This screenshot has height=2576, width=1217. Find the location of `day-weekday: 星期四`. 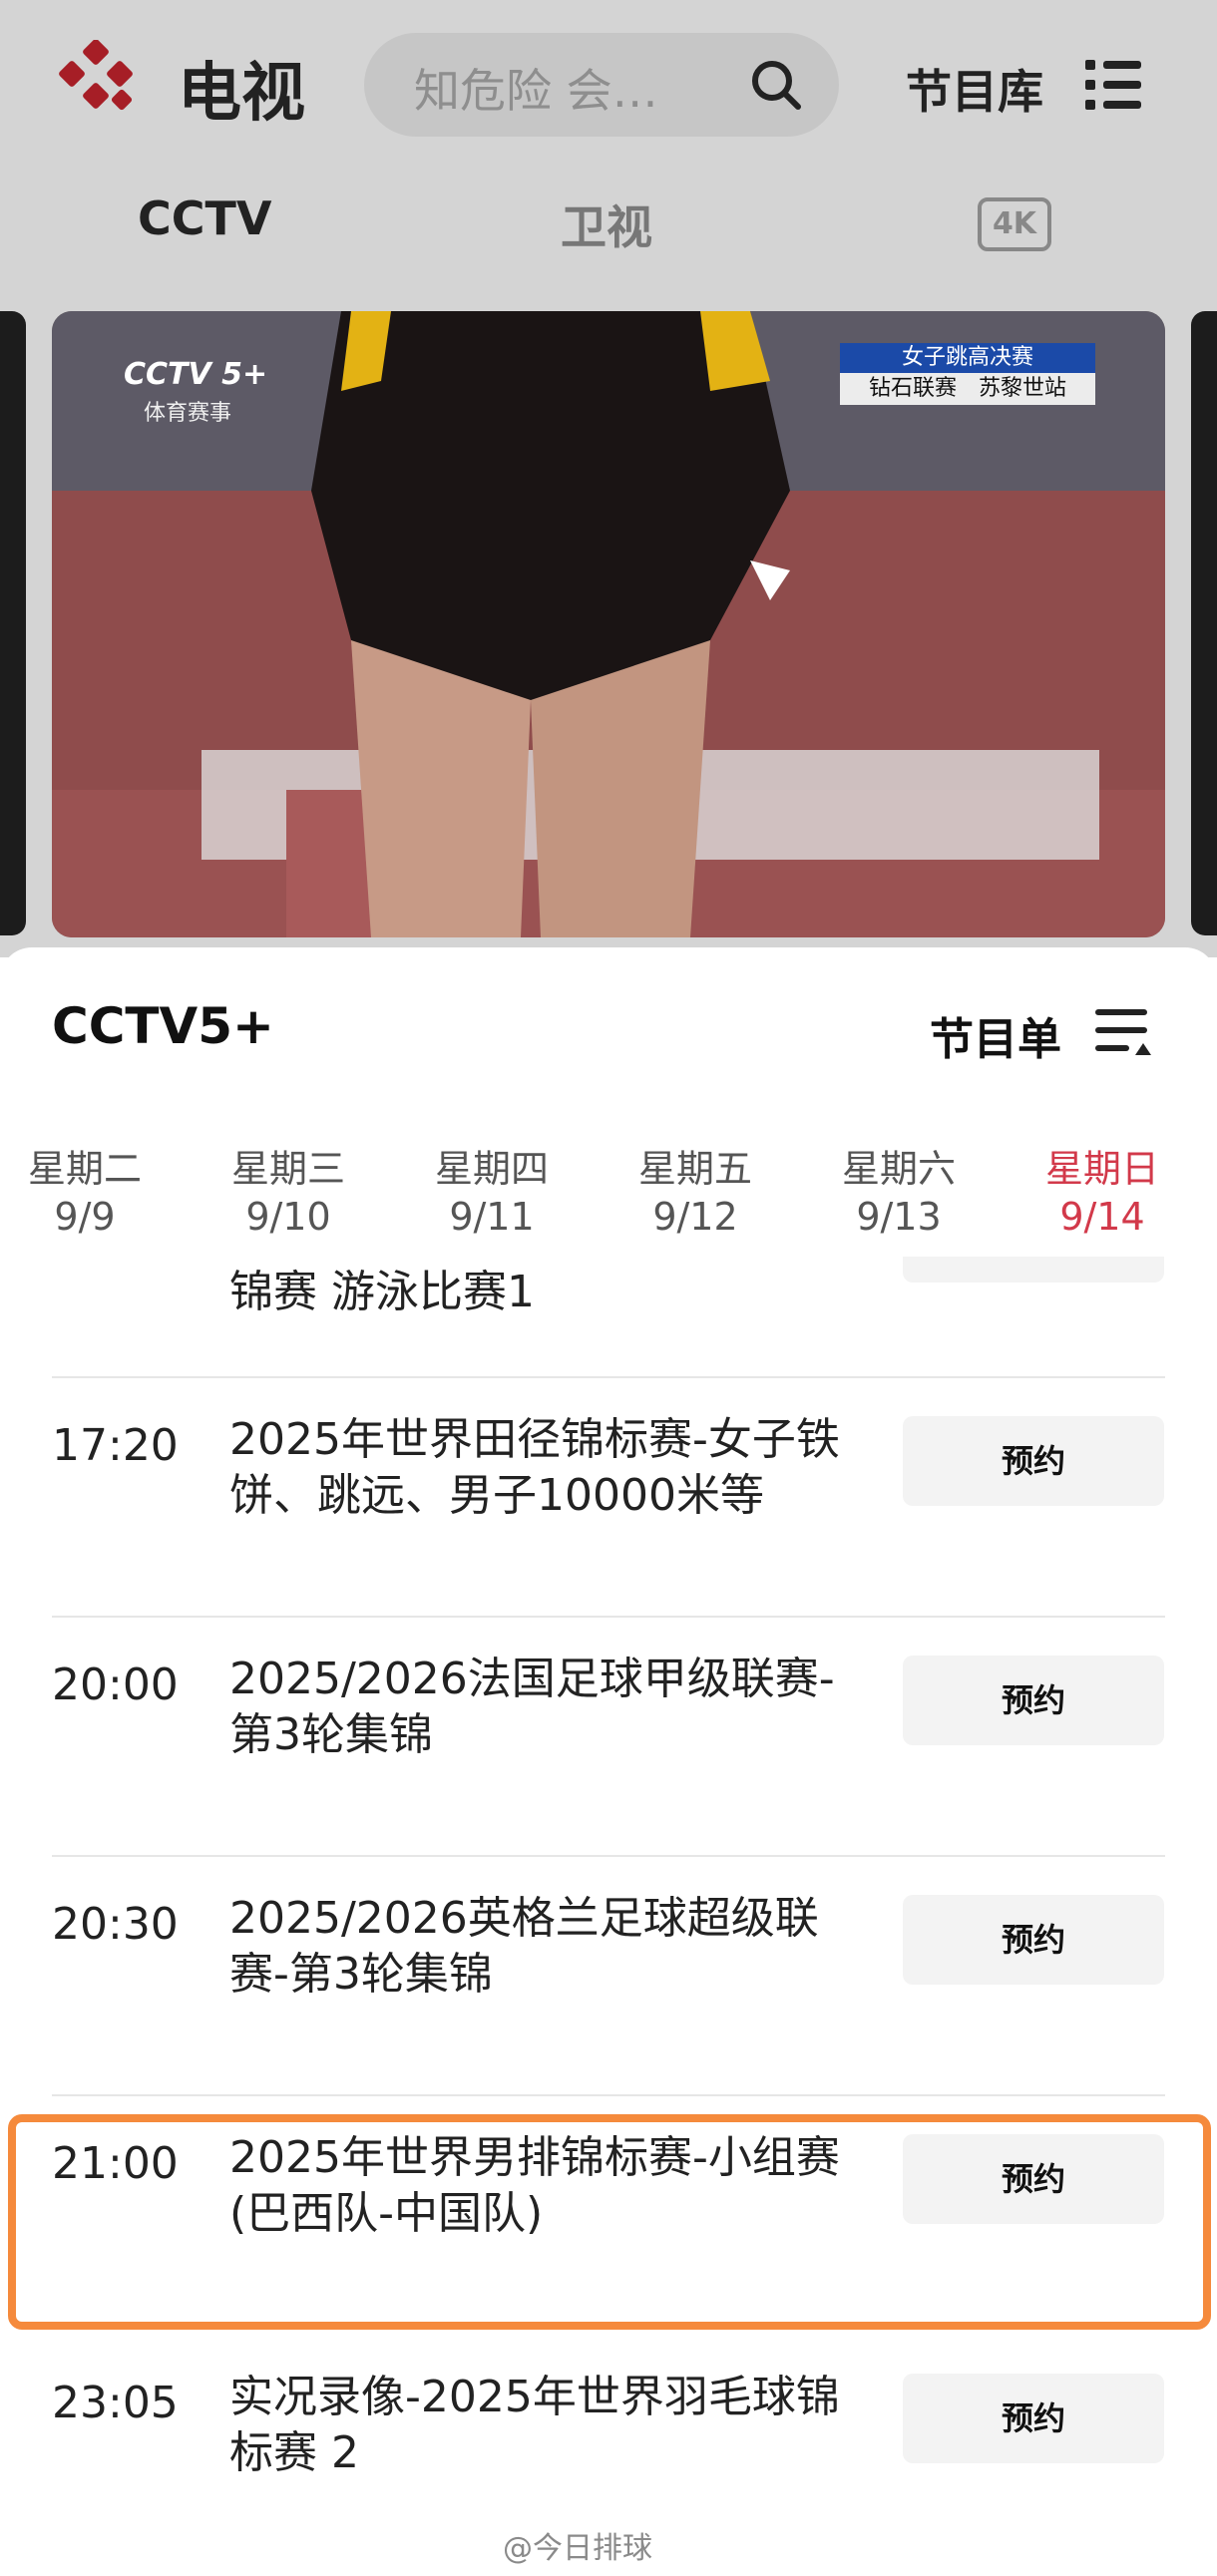

day-weekday: 星期四 is located at coordinates (492, 1169).